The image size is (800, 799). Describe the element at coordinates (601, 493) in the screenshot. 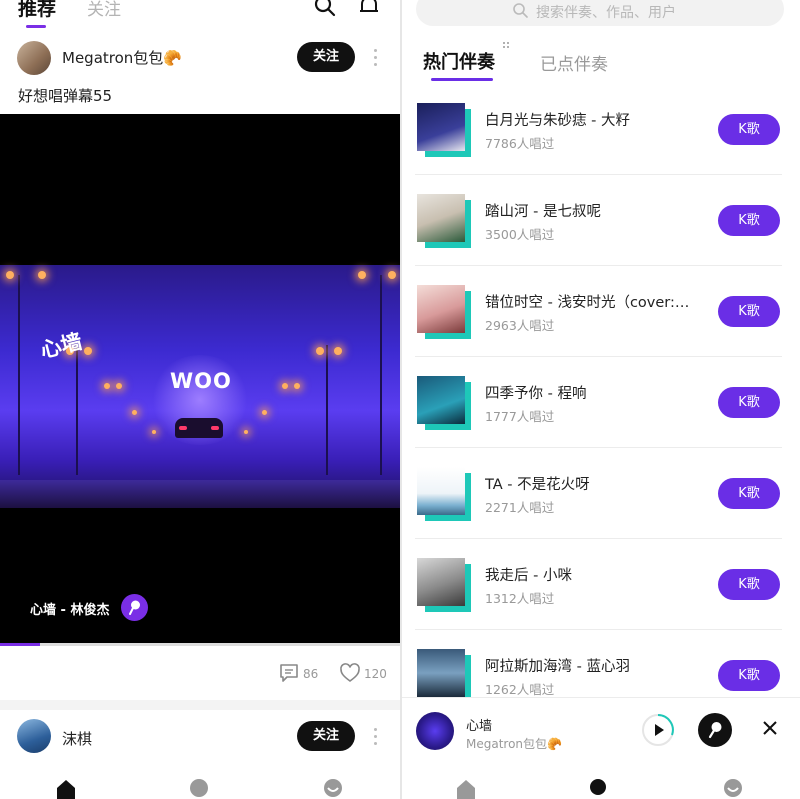

I see `list-item: TA - 不是花火呀 2271人唱过 K歌` at that location.